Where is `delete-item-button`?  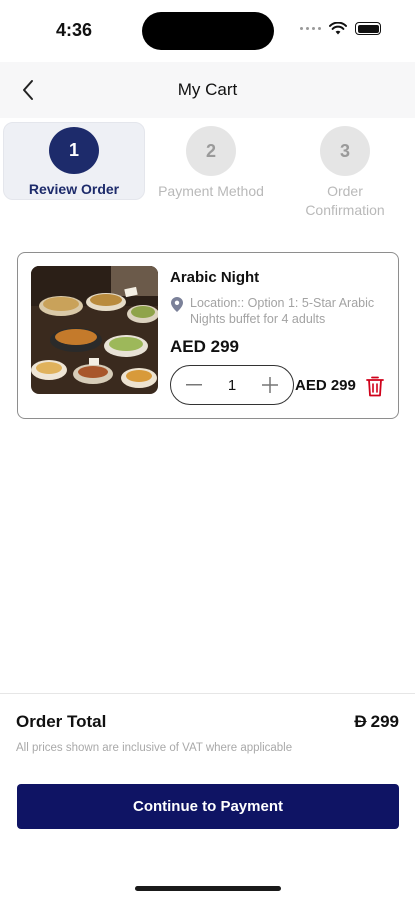 delete-item-button is located at coordinates (375, 386).